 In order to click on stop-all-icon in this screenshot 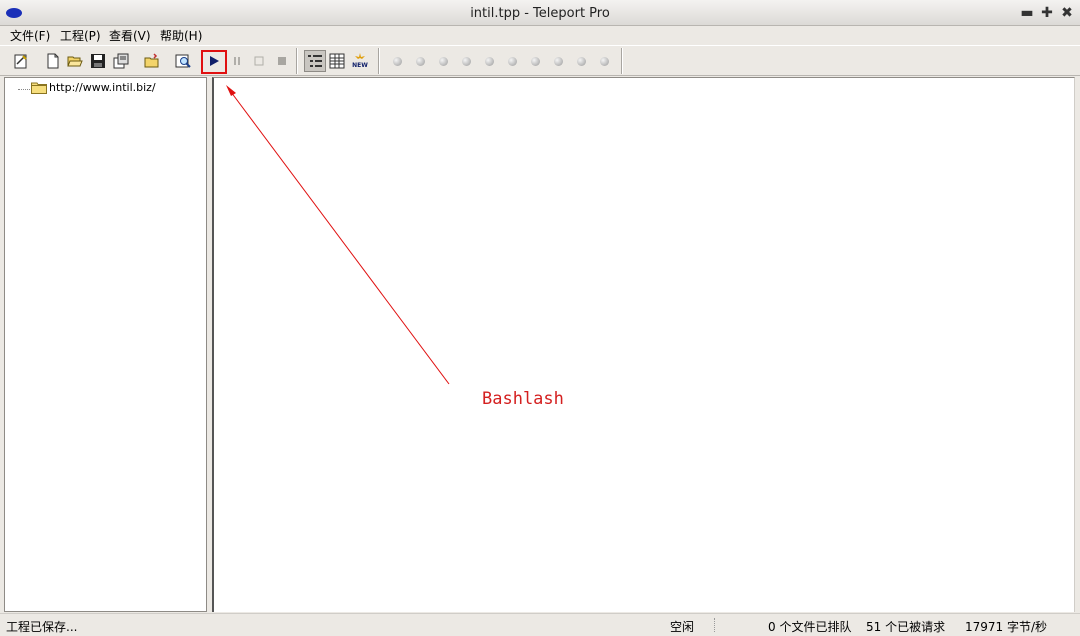, I will do `click(282, 61)`.